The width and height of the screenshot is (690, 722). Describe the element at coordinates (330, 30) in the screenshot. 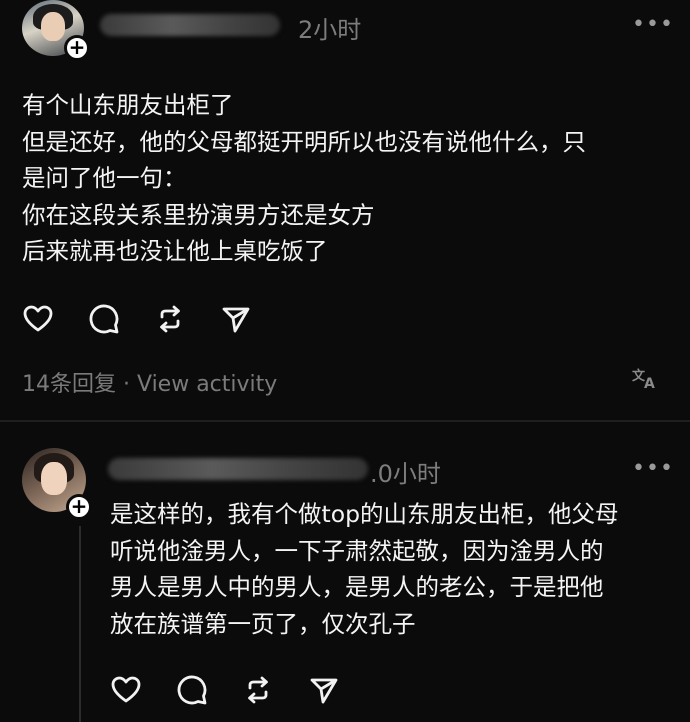

I see `post-time: 2小时` at that location.